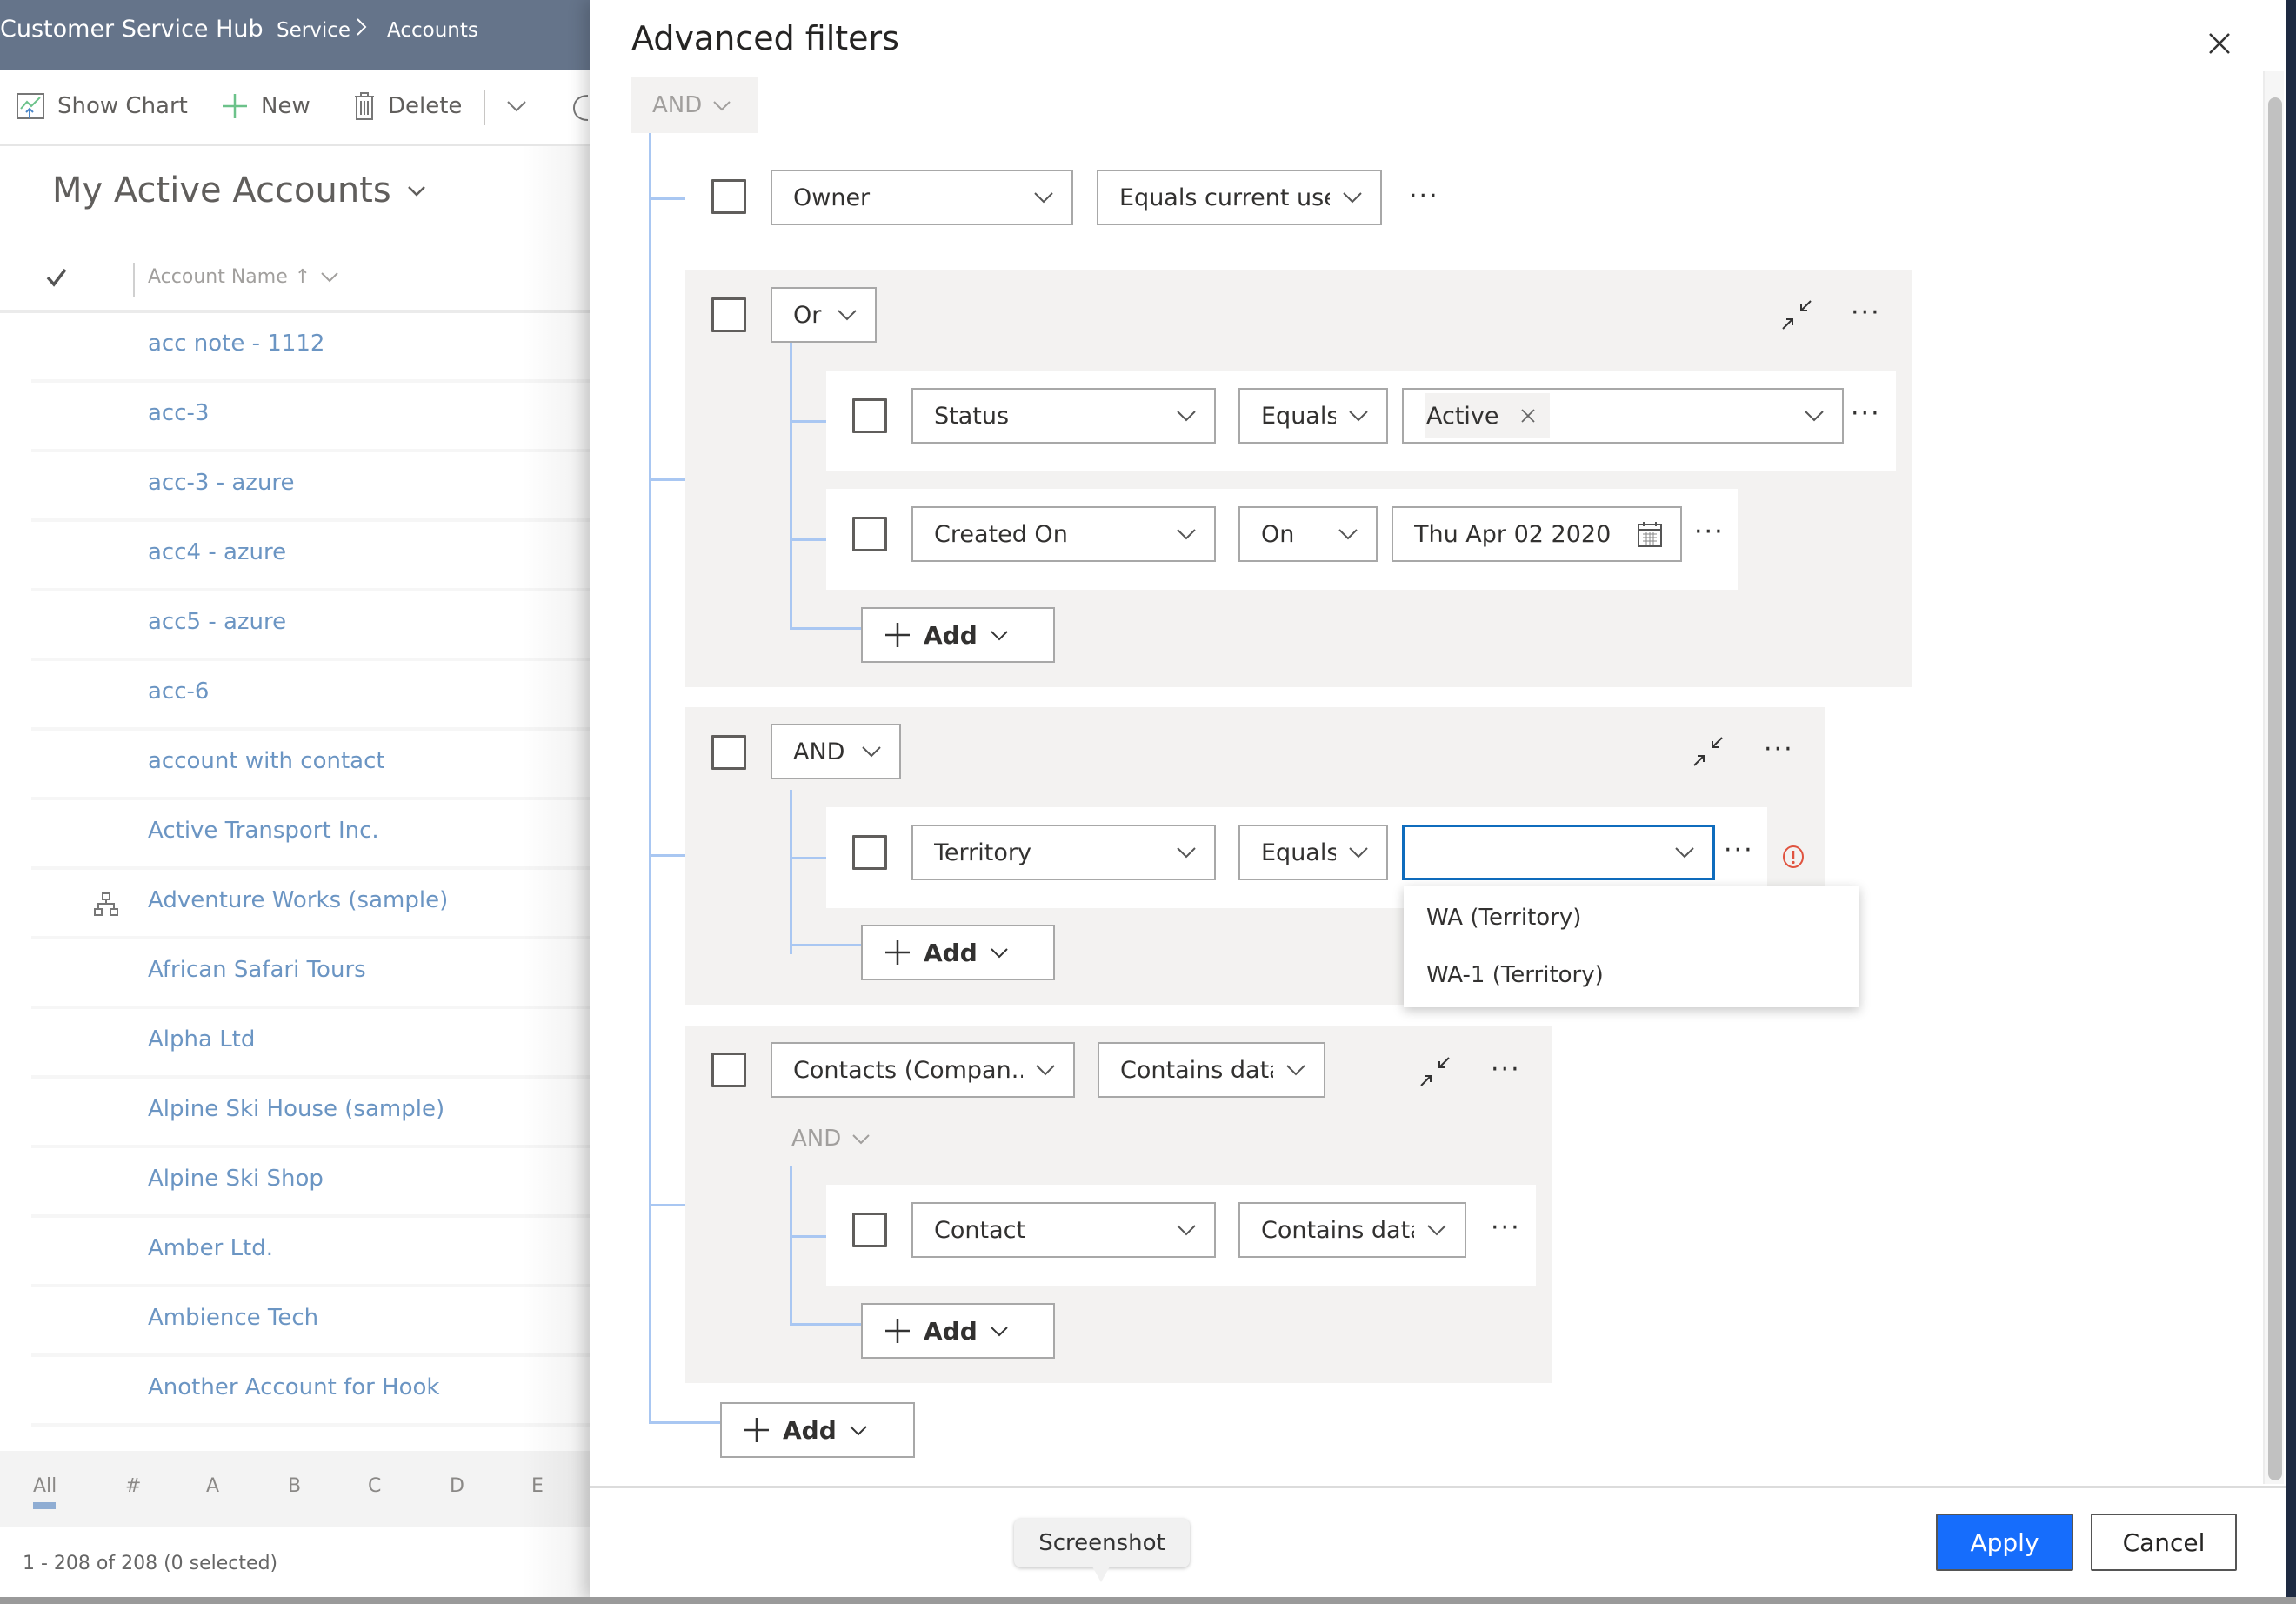 The width and height of the screenshot is (2296, 1604). Describe the element at coordinates (233, 1318) in the screenshot. I see `account-name-link: Ambience Tech` at that location.